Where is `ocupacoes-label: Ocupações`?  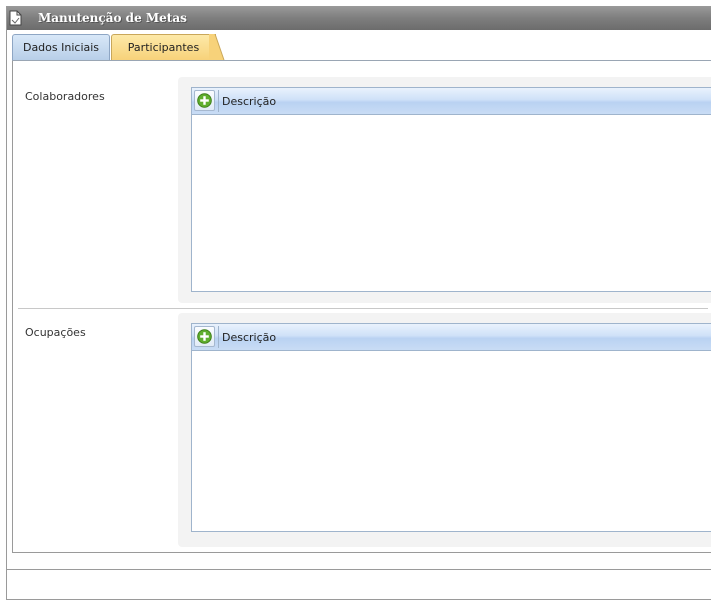
ocupacoes-label: Ocupações is located at coordinates (55, 332).